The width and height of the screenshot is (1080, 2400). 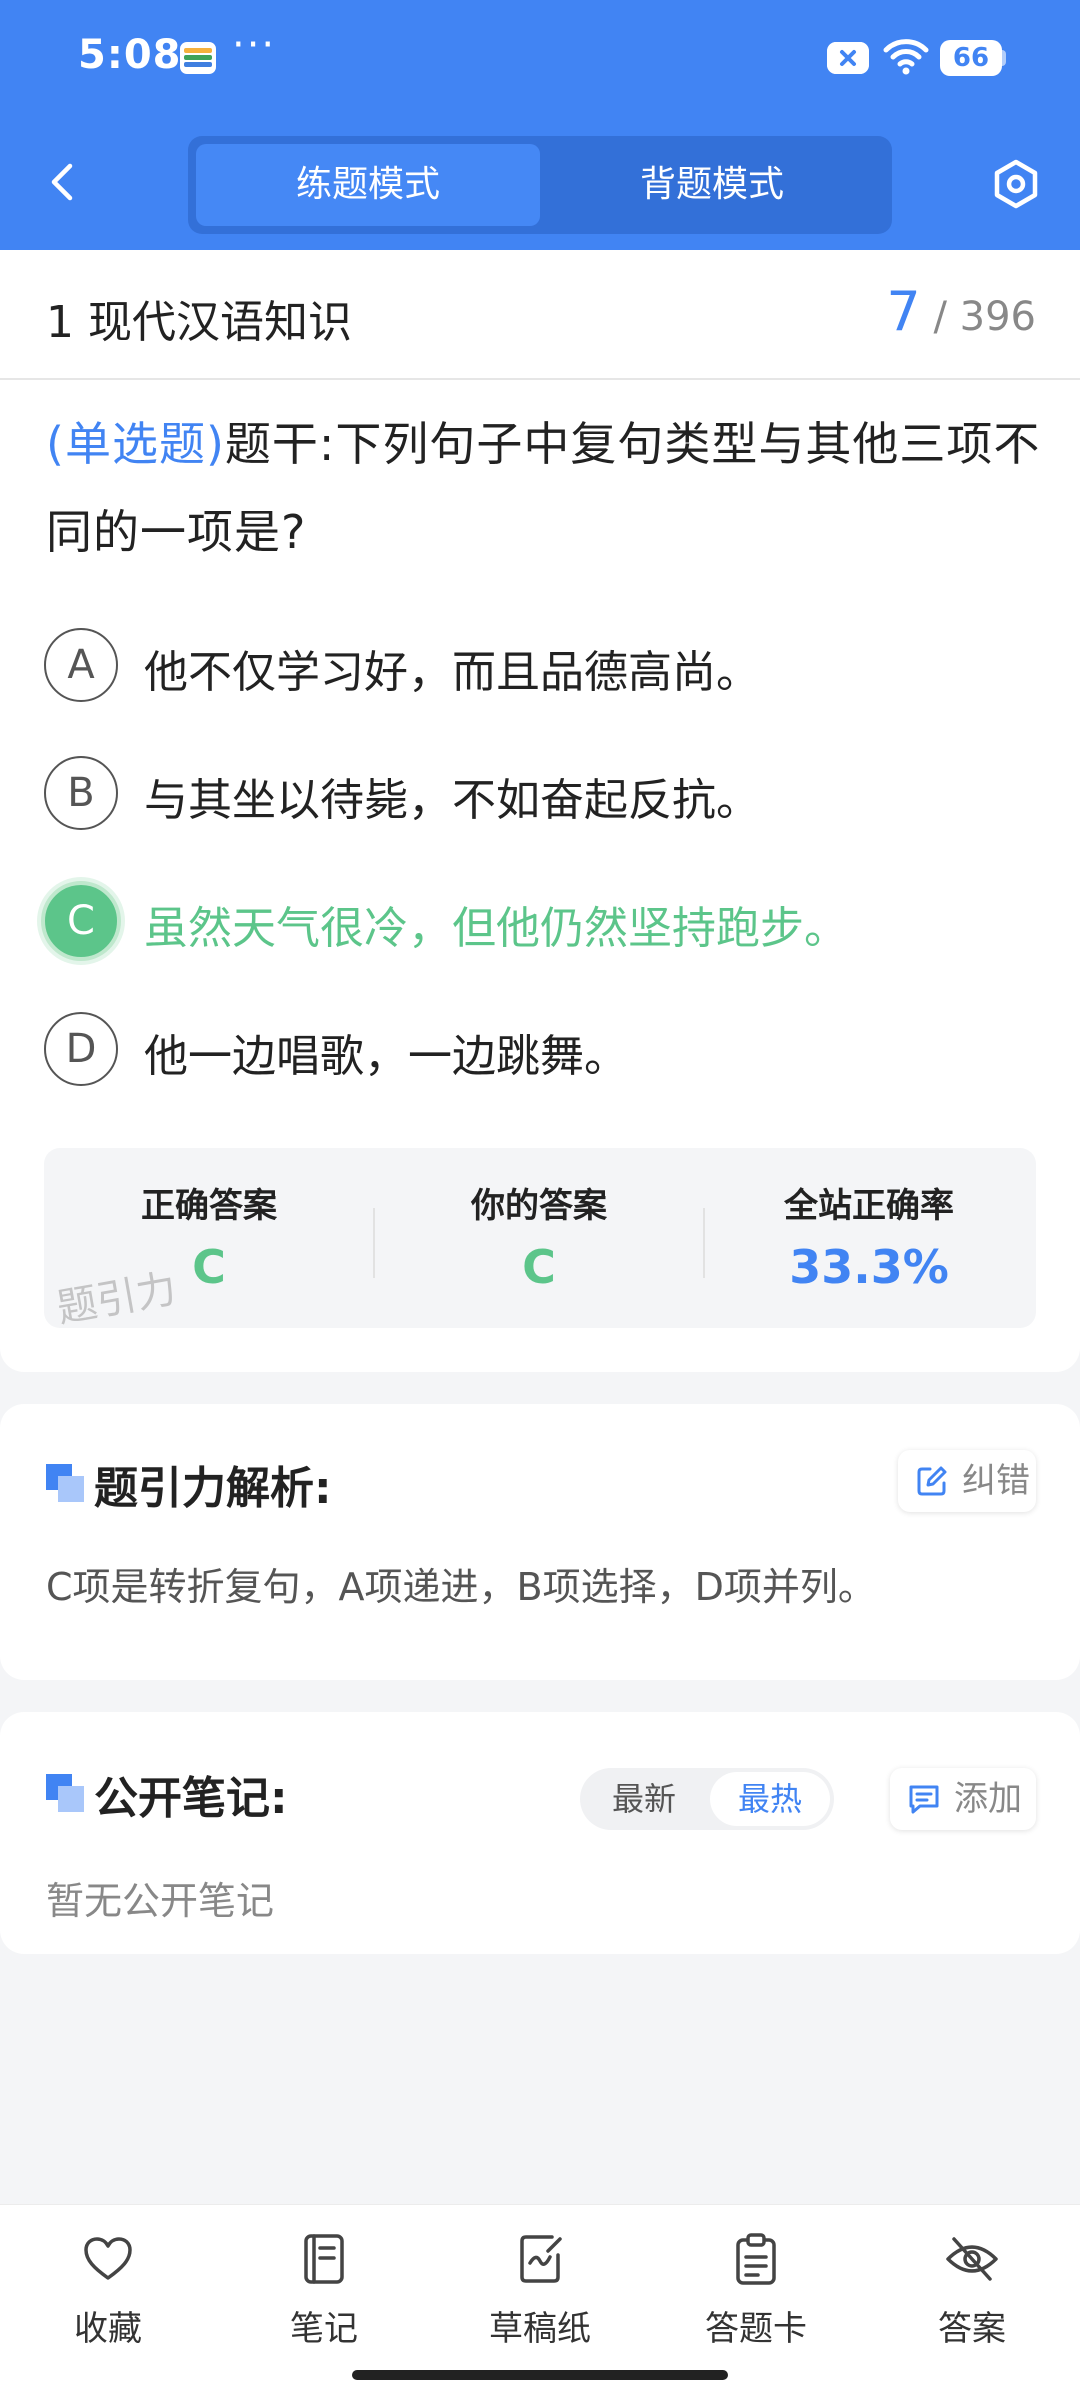 What do you see at coordinates (903, 311) in the screenshot?
I see `current-question-number: 7` at bounding box center [903, 311].